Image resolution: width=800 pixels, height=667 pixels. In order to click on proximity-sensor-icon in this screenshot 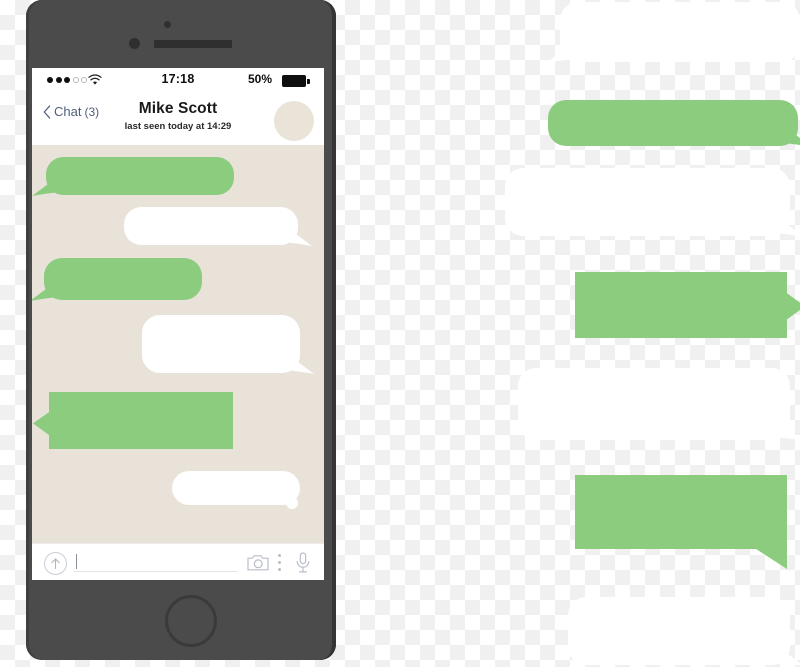, I will do `click(167, 24)`.